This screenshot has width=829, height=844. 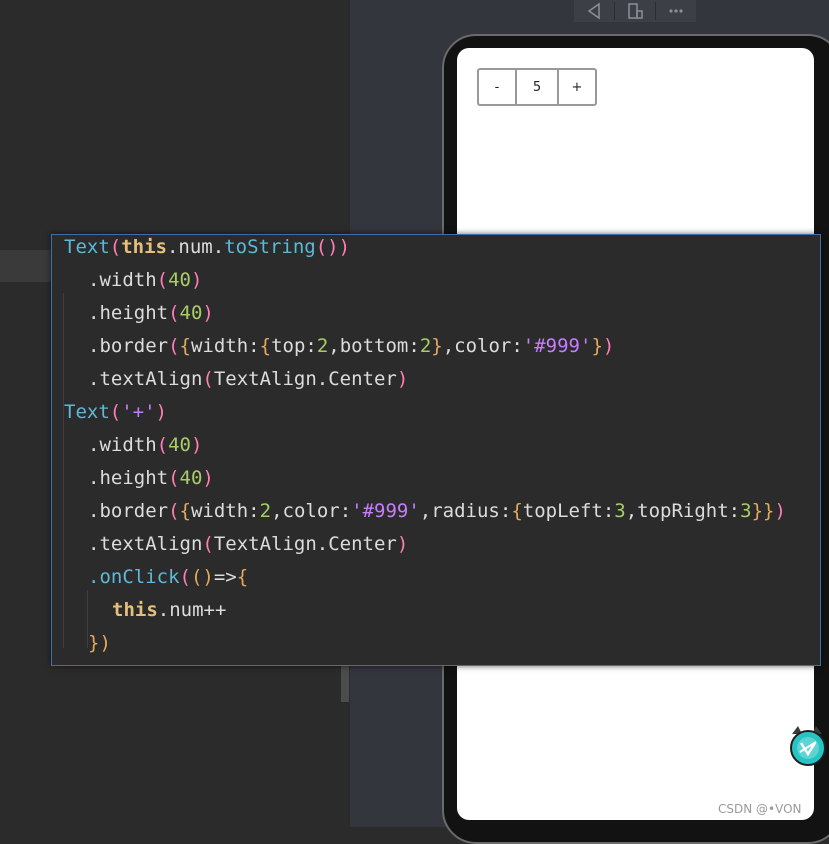 I want to click on code-token: ()), so click(x=333, y=247).